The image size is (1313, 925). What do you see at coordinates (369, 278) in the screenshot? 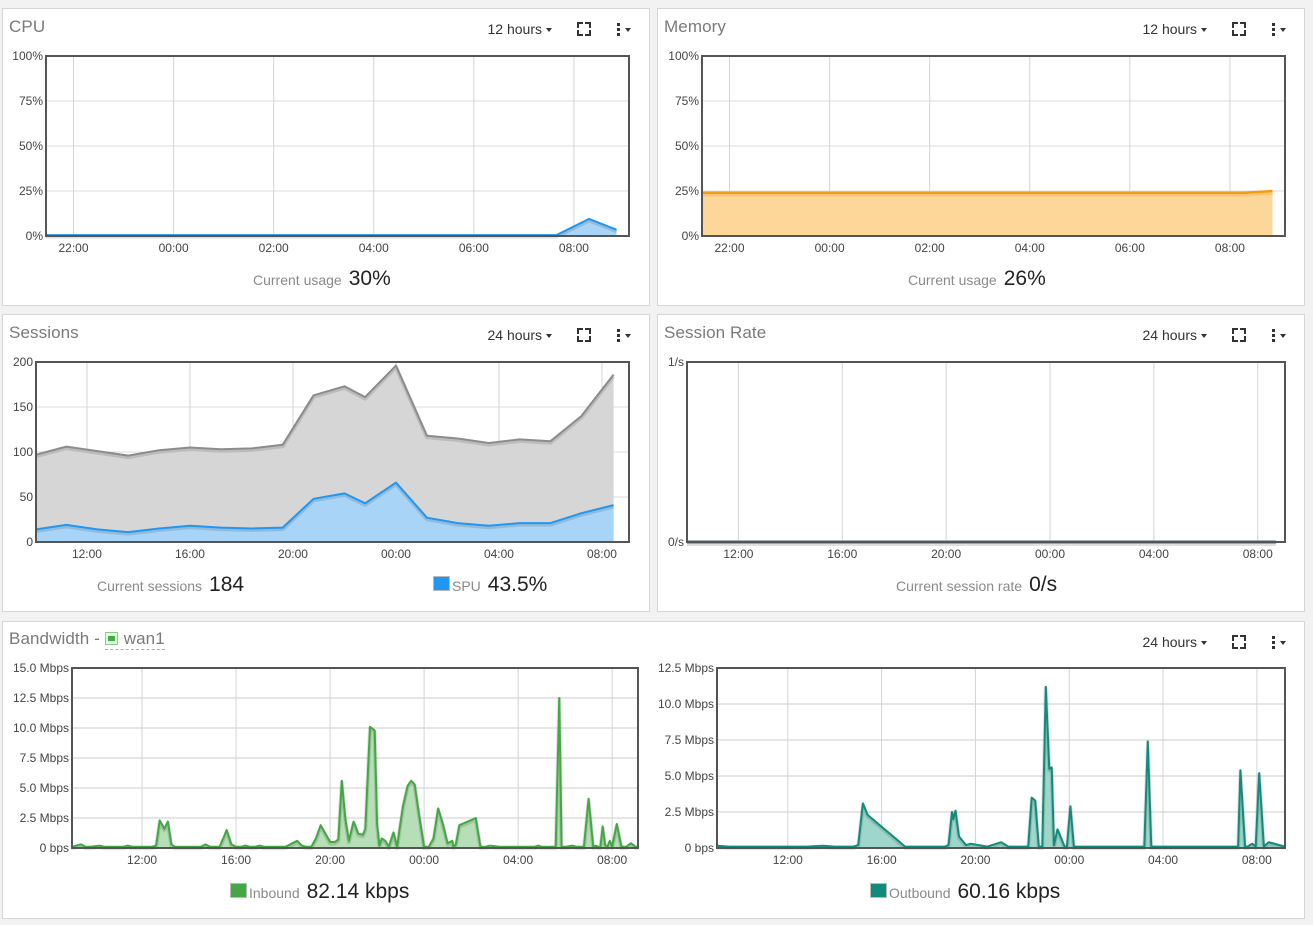
I see `current-usage-value: 30%` at bounding box center [369, 278].